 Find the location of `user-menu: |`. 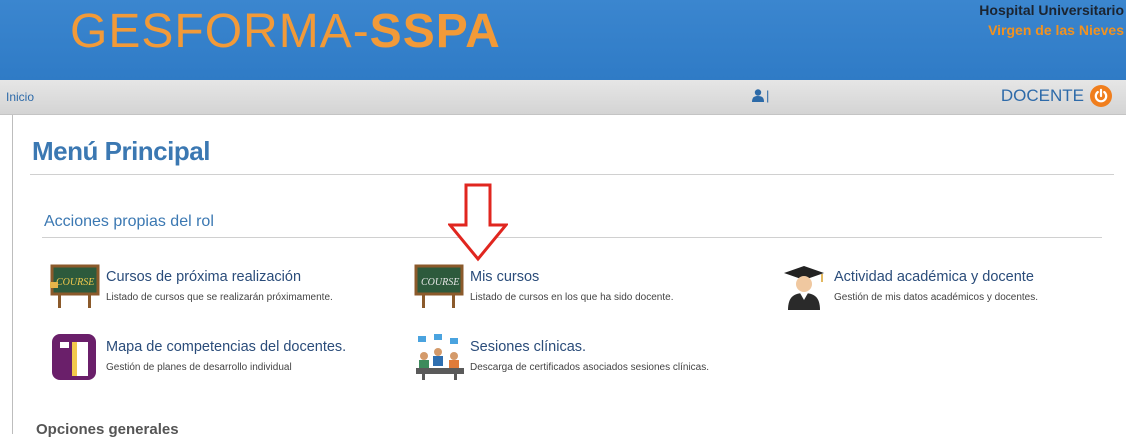

user-menu: | is located at coordinates (760, 95).